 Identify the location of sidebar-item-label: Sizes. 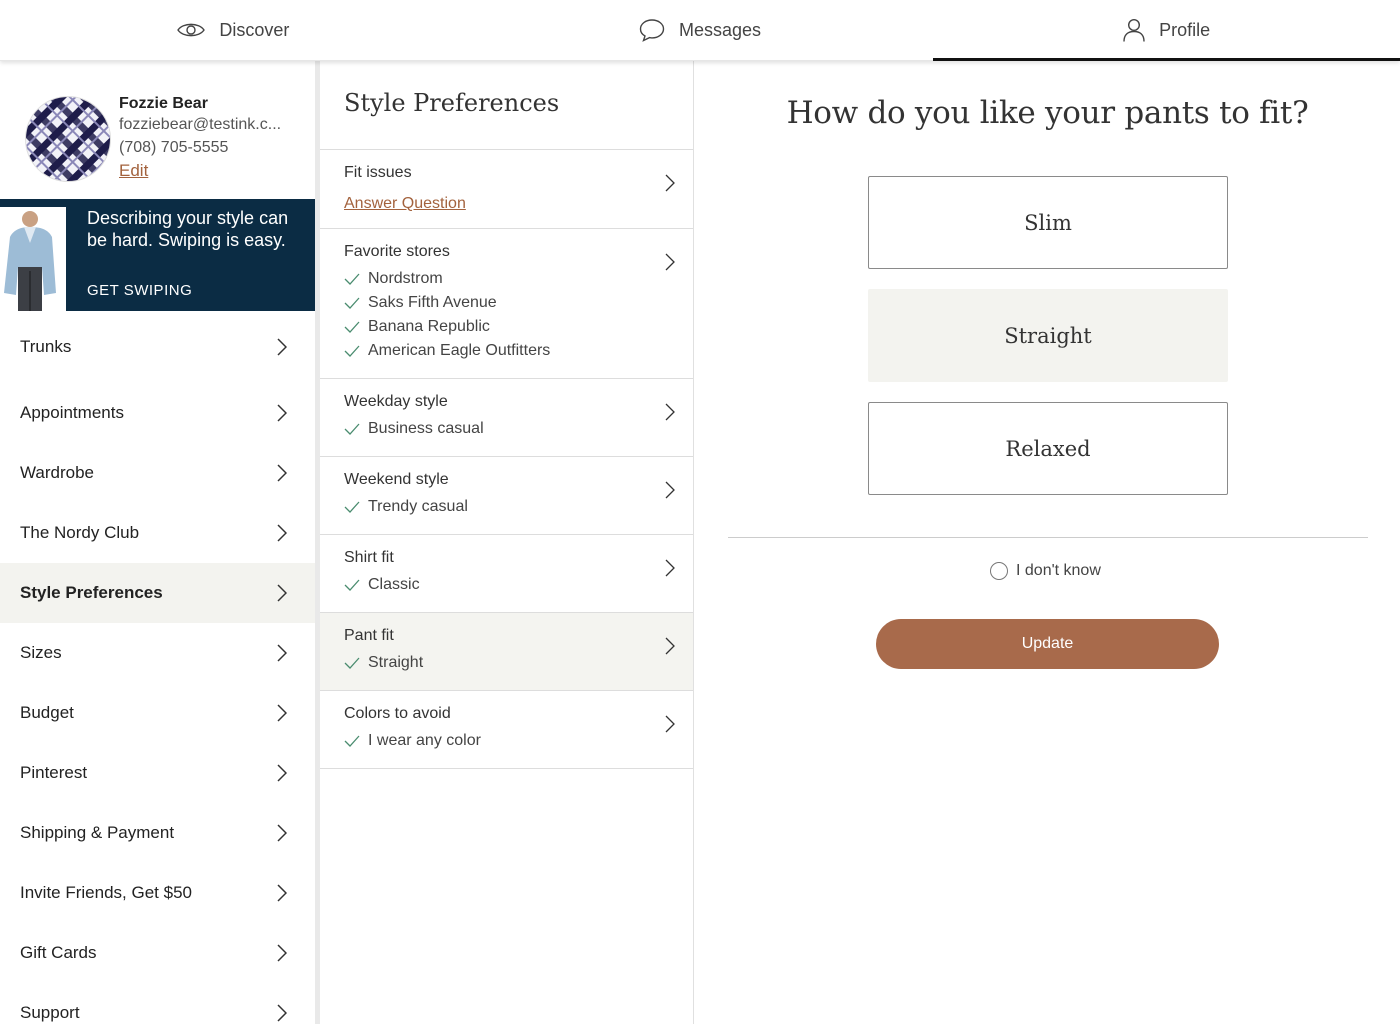
(41, 652).